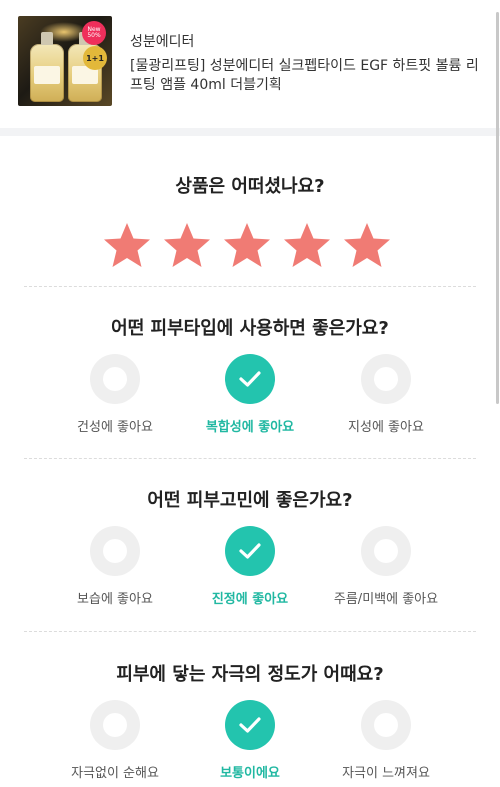  What do you see at coordinates (386, 427) in the screenshot?
I see `option-label: 지성에 좋아요` at bounding box center [386, 427].